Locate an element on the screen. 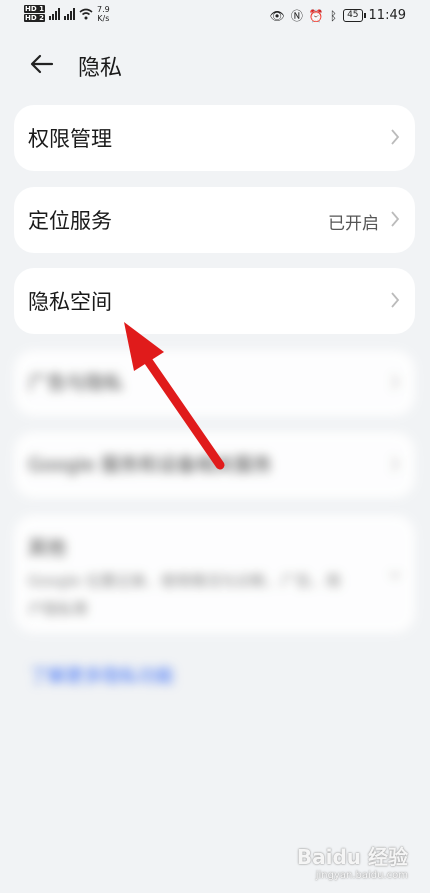 This screenshot has width=430, height=893. speed-value: 7.9 is located at coordinates (103, 9).